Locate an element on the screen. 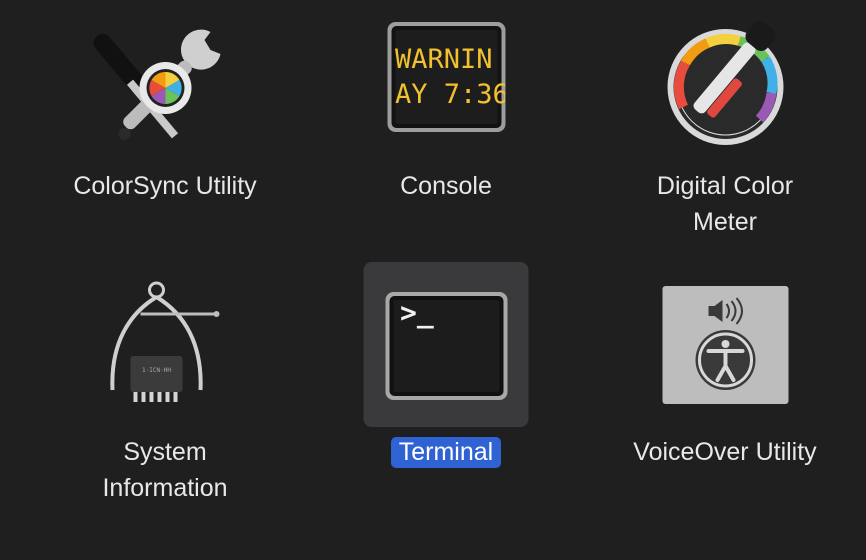 The width and height of the screenshot is (866, 560). terminal-icon is located at coordinates (446, 344).